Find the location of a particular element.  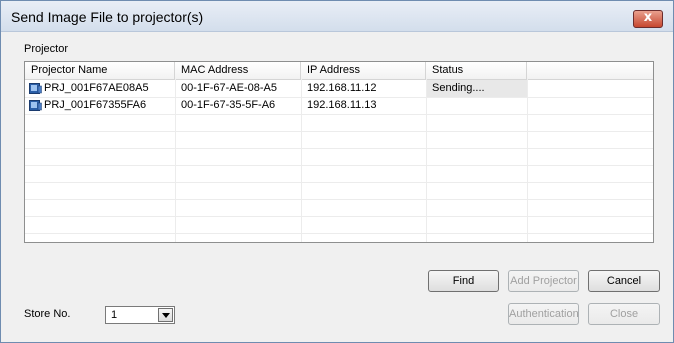

store-number-label: Store No. is located at coordinates (47, 314).